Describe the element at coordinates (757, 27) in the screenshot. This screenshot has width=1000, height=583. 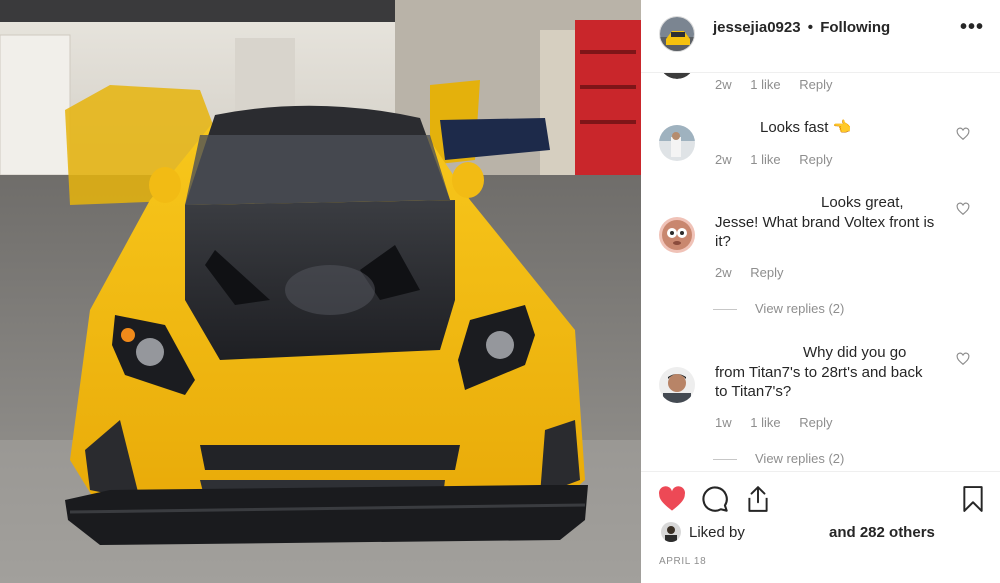
I see `author-username: jessejia0923` at that location.